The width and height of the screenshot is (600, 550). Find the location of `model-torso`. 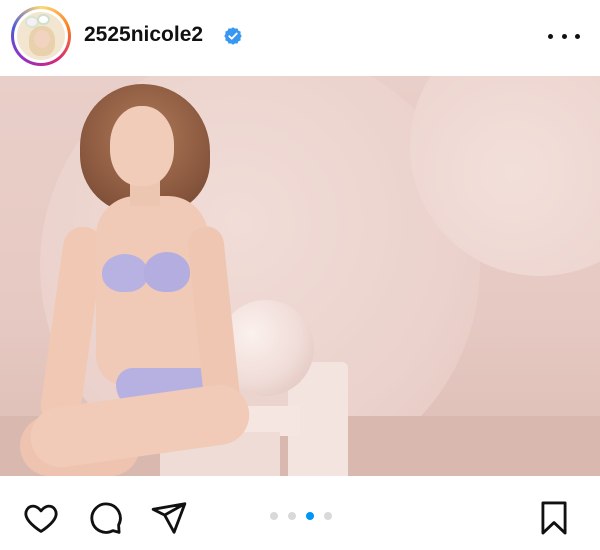

model-torso is located at coordinates (152, 291).